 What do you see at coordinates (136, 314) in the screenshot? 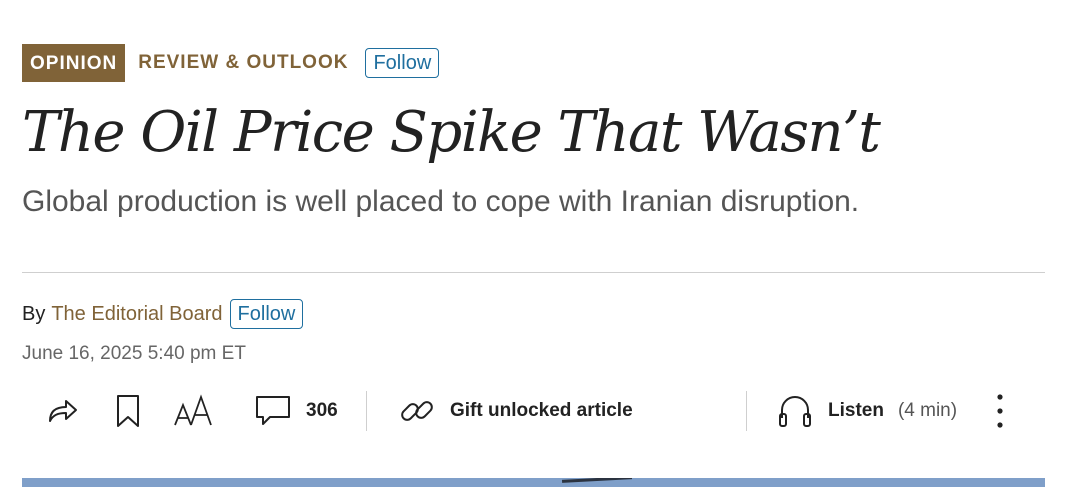
I see `author-link: The Editorial Board` at bounding box center [136, 314].